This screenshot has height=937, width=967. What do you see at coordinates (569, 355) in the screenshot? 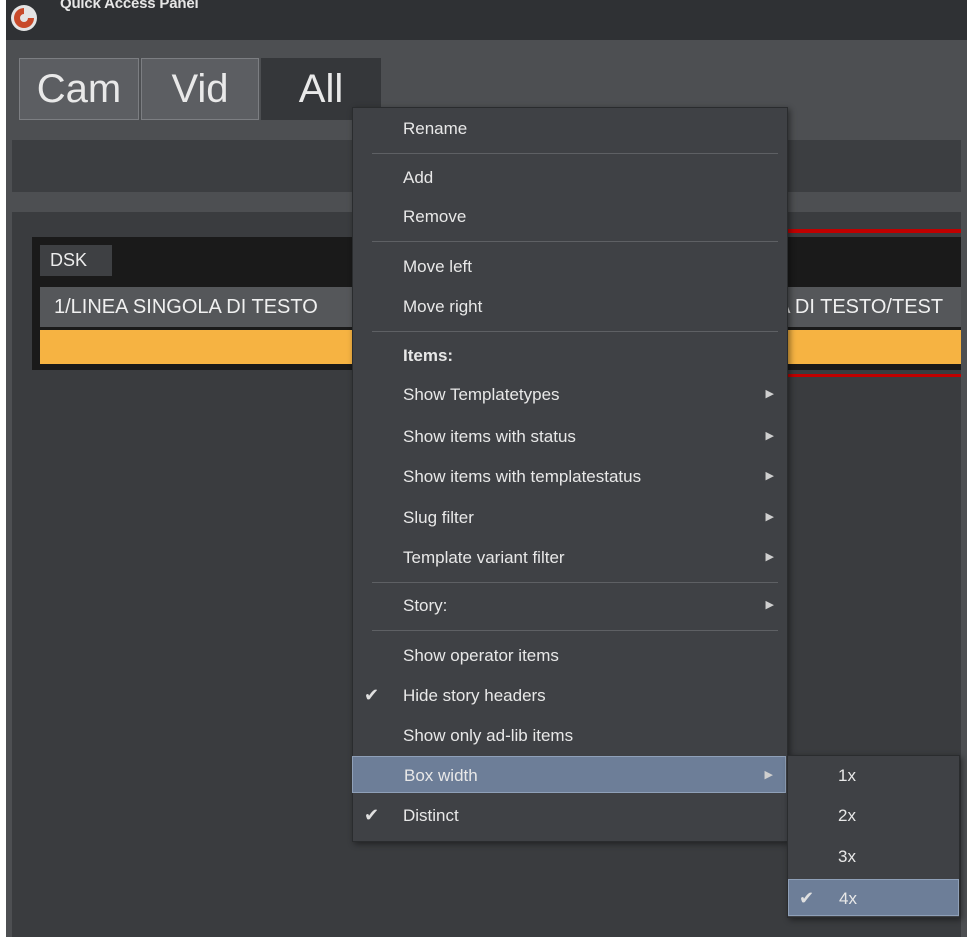
I see `menu-section-items: Items:` at bounding box center [569, 355].